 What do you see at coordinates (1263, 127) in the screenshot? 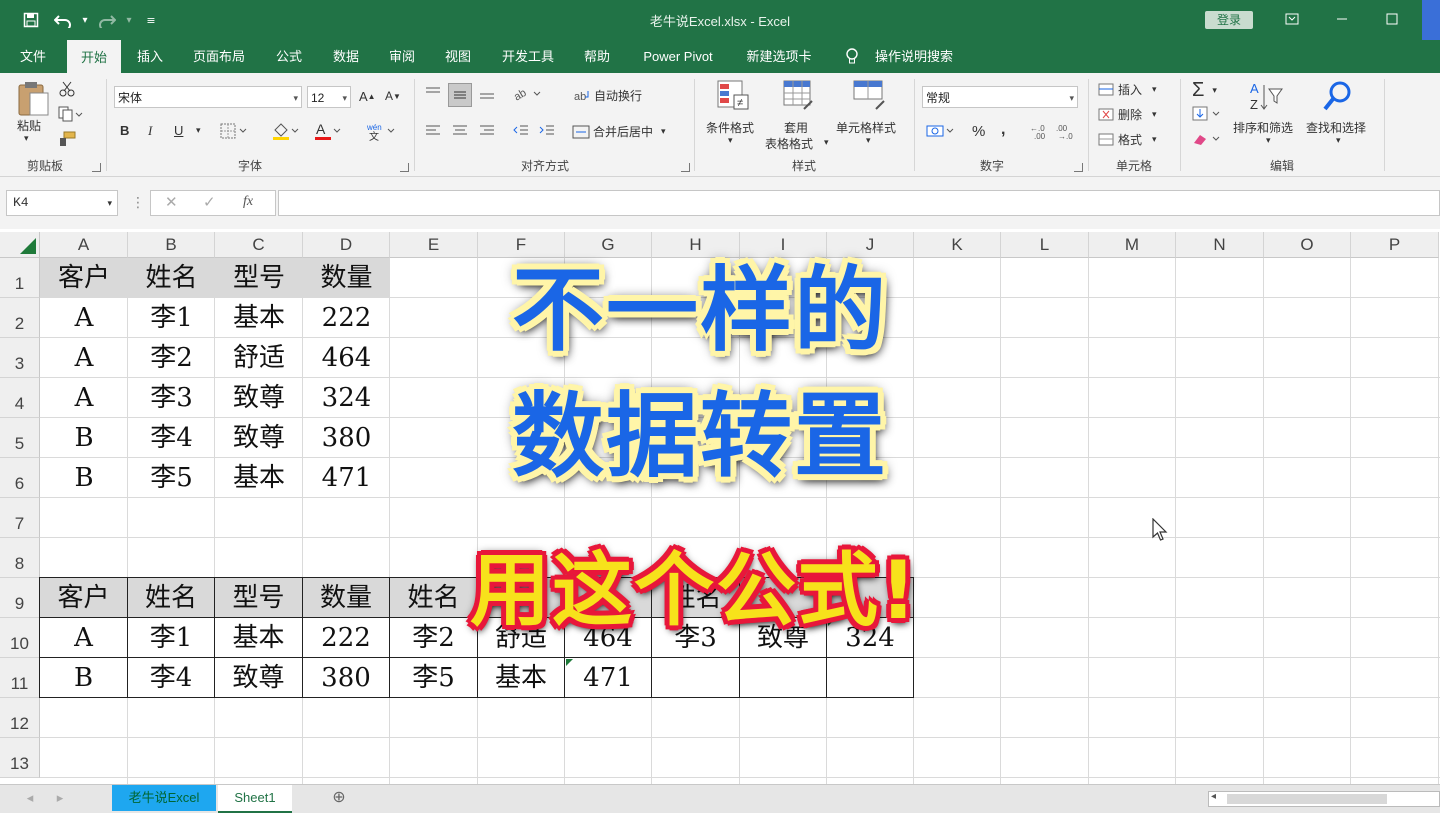
I see `sort-filter-button: 排序和筛选` at bounding box center [1263, 127].